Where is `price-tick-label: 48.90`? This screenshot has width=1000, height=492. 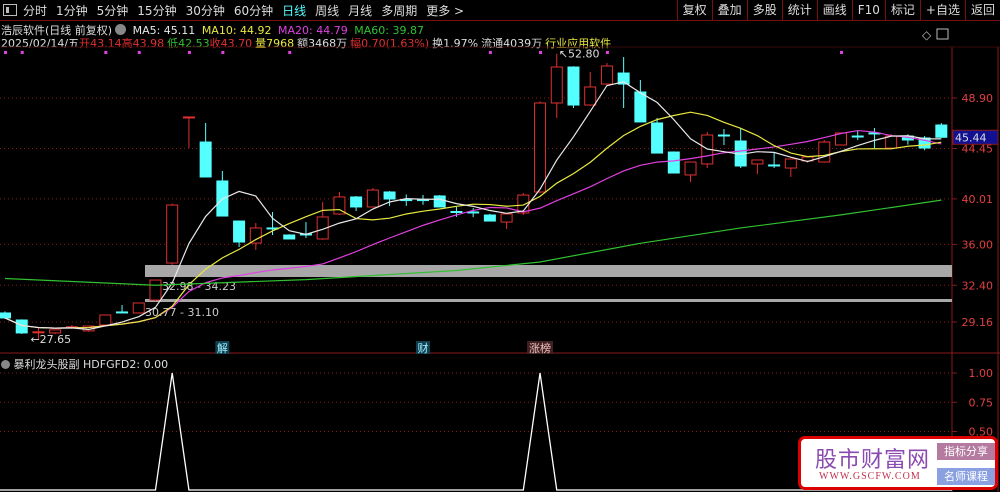 price-tick-label: 48.90 is located at coordinates (978, 98).